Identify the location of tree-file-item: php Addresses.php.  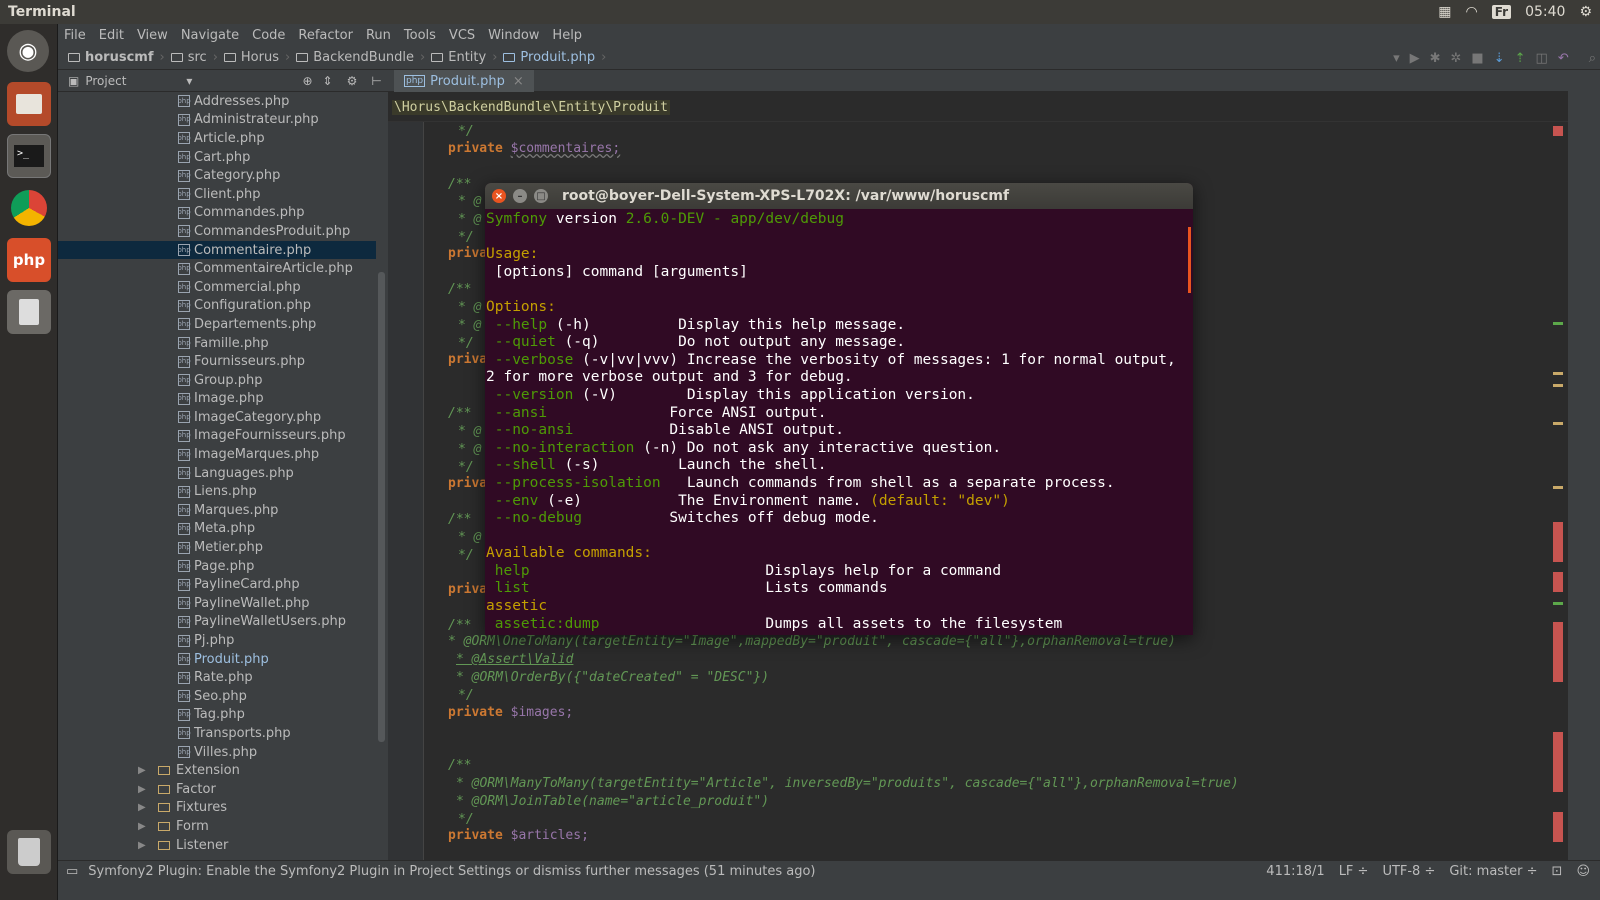
(217, 101).